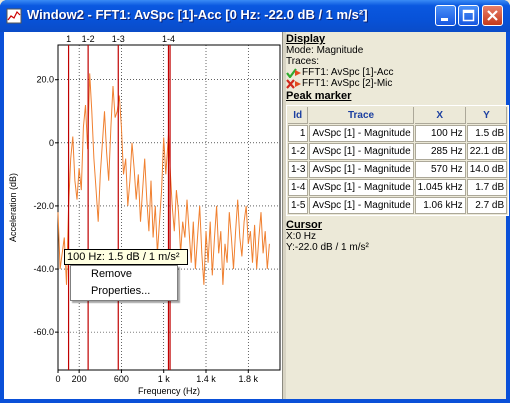  I want to click on y-tick-label: 0, so click(51, 143).